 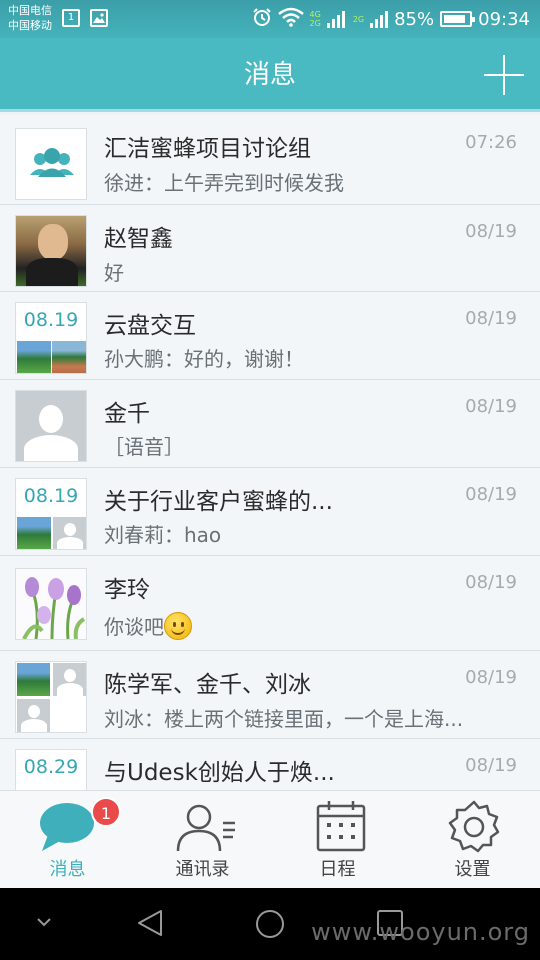 I want to click on date-avatar: 08.29, so click(x=51, y=769).